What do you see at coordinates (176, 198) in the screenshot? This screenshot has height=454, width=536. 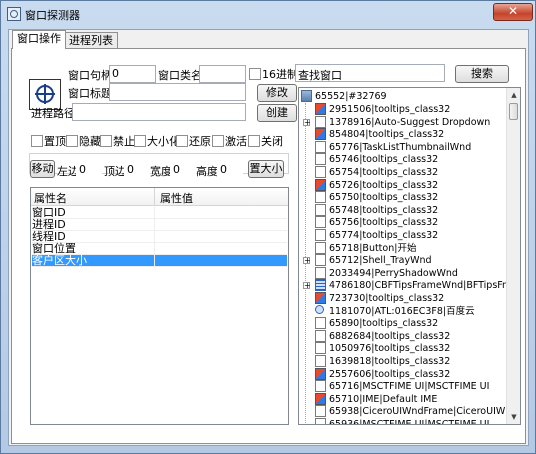 I see `col-value-header: 属性值` at bounding box center [176, 198].